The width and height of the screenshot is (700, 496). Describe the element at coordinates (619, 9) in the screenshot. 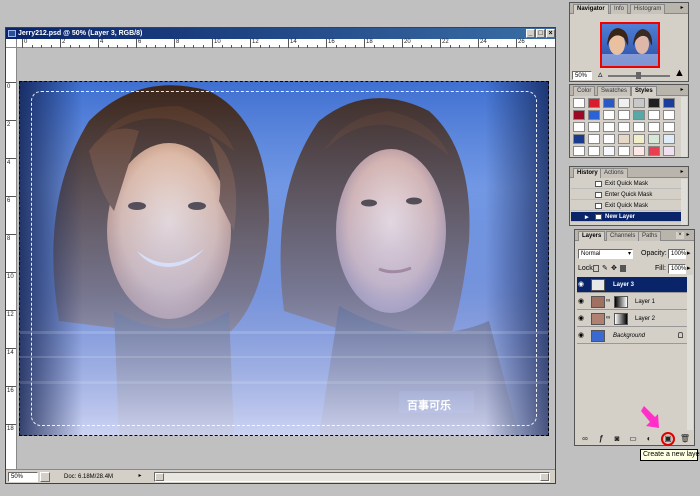

I see `tab-info: Info` at that location.